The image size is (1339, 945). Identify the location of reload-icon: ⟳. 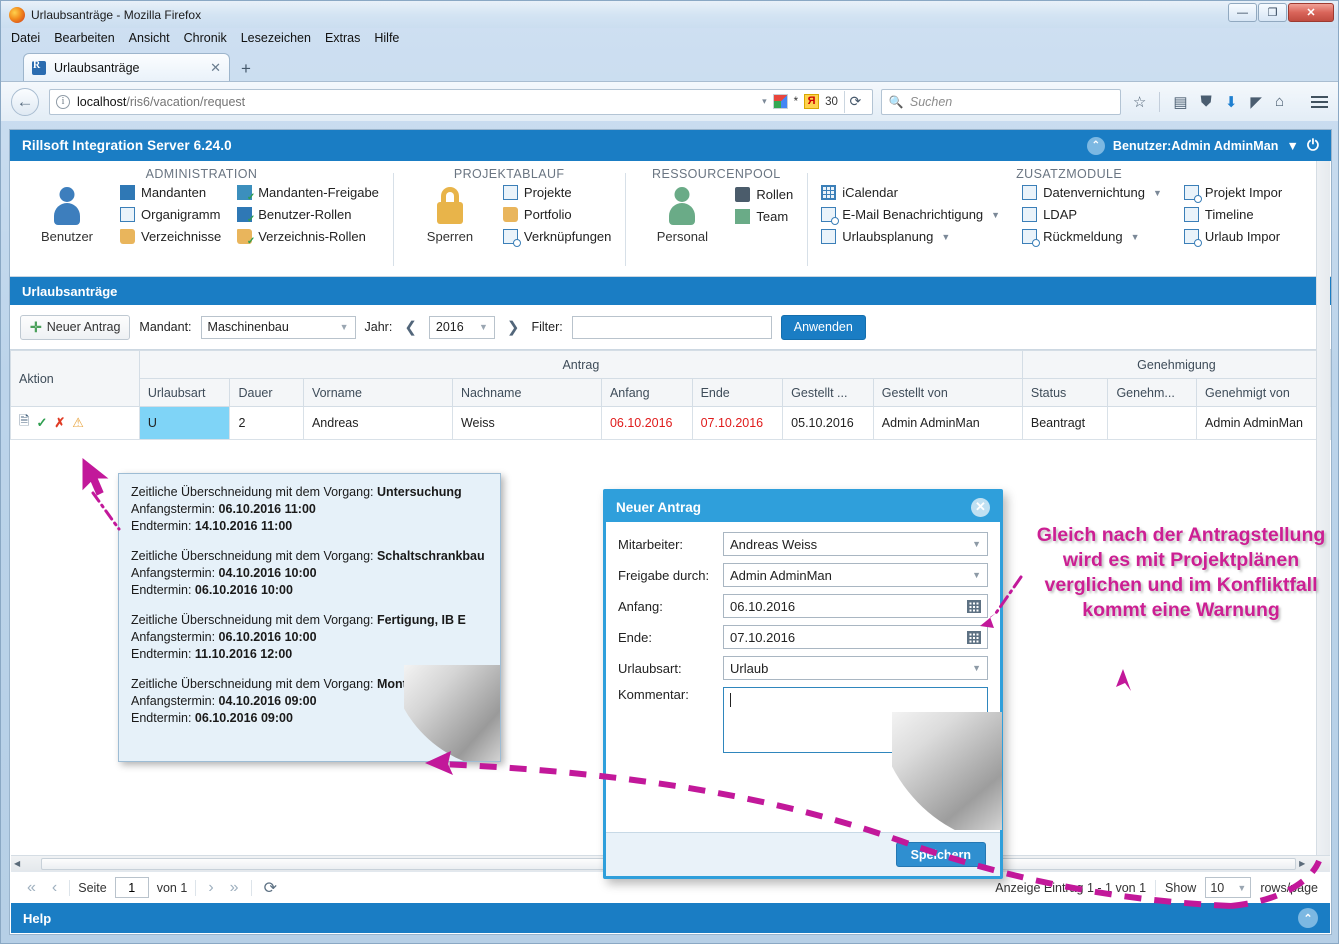
(854, 101).